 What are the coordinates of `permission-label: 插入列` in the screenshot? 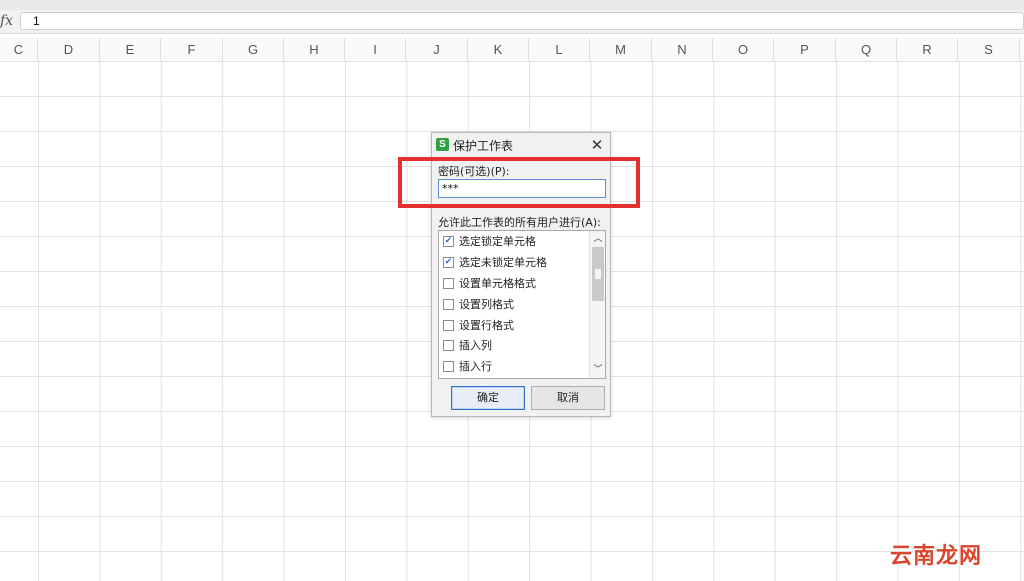 It's located at (475, 345).